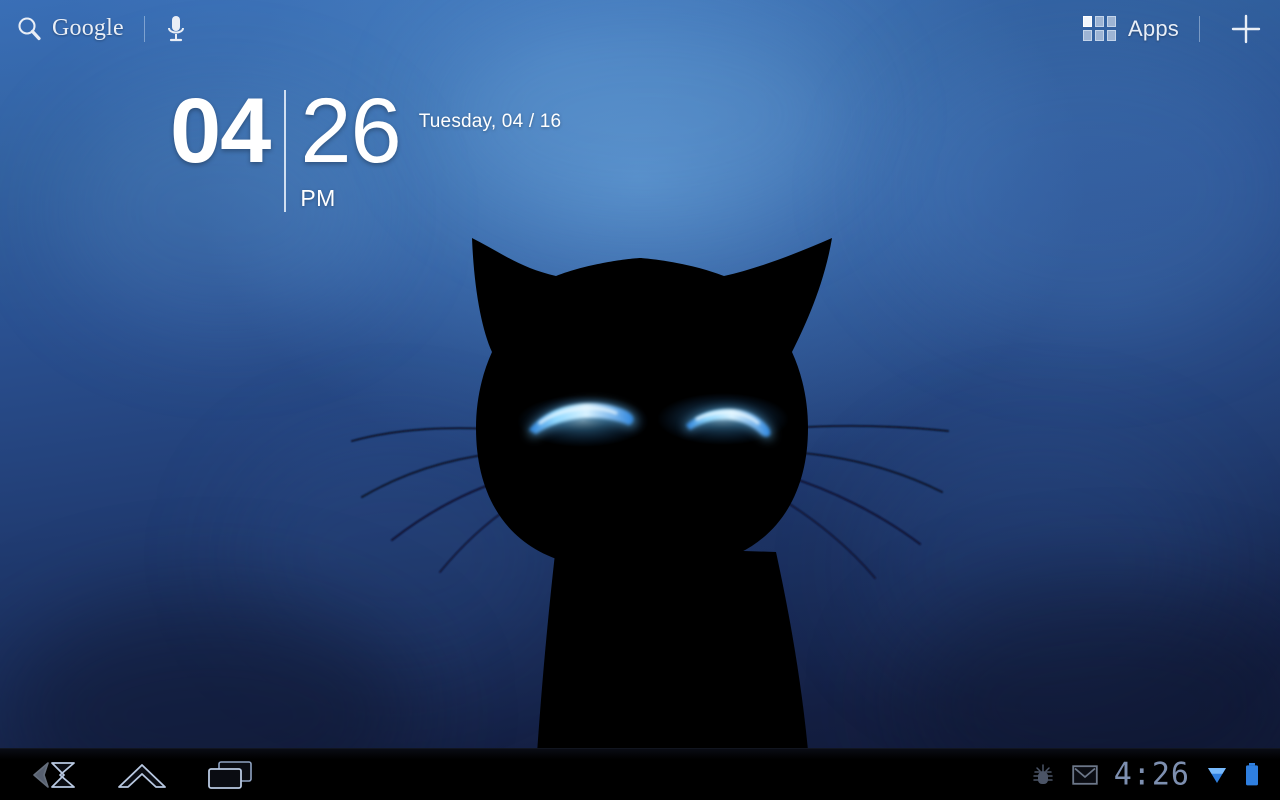  What do you see at coordinates (54, 775) in the screenshot?
I see `back-icon` at bounding box center [54, 775].